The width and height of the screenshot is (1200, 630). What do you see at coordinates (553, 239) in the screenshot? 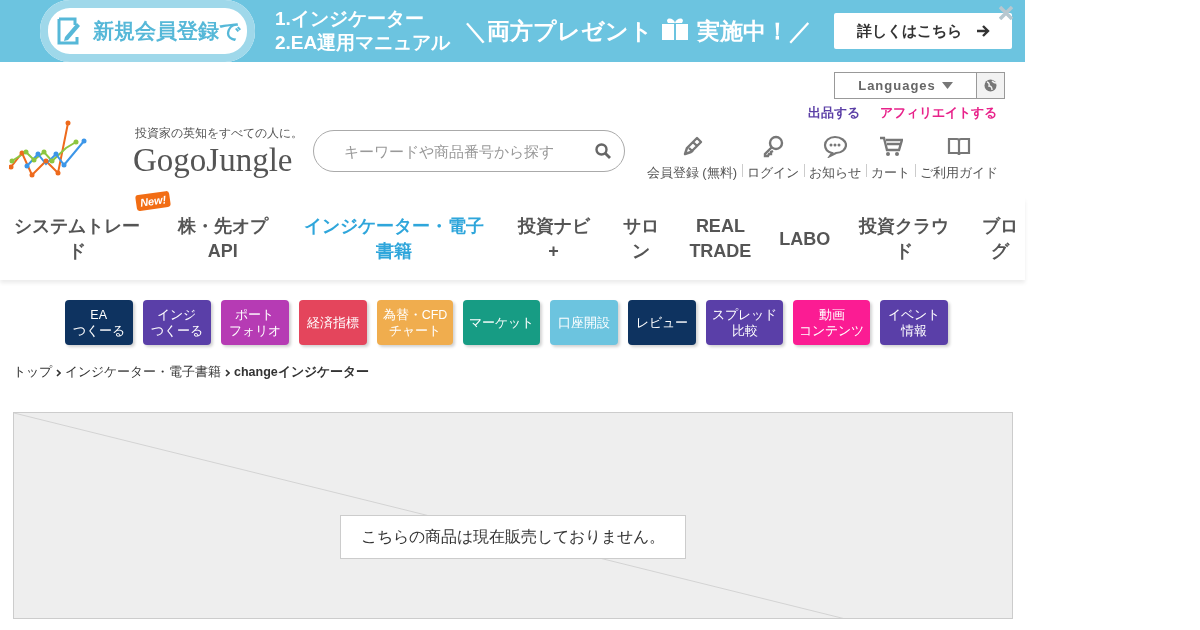
I see `nav-tab: 投資ナビ+` at bounding box center [553, 239].